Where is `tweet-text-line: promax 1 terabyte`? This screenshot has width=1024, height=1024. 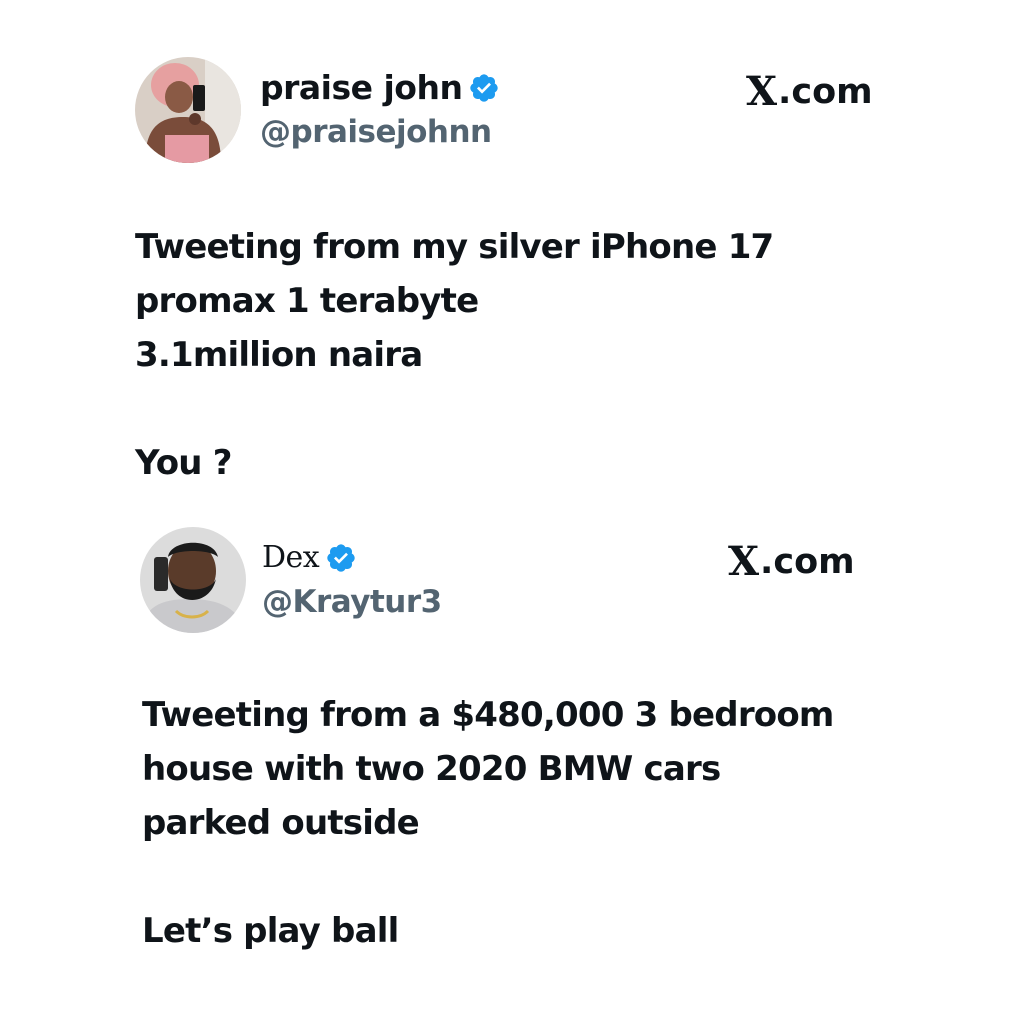 tweet-text-line: promax 1 terabyte is located at coordinates (307, 301).